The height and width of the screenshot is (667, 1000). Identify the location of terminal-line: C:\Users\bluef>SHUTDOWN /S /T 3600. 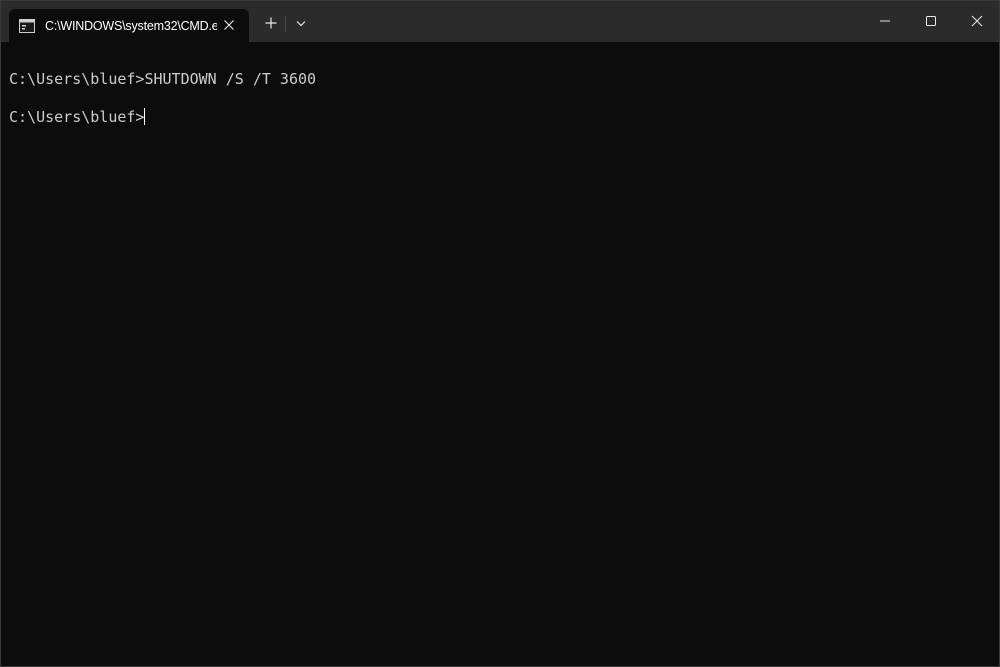
(162, 79).